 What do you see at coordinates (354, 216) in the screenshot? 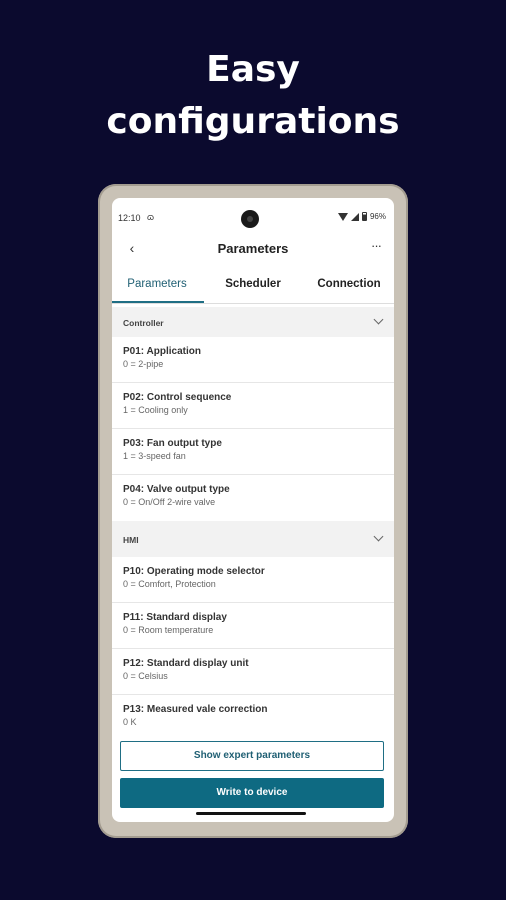
I see `signal-icon` at bounding box center [354, 216].